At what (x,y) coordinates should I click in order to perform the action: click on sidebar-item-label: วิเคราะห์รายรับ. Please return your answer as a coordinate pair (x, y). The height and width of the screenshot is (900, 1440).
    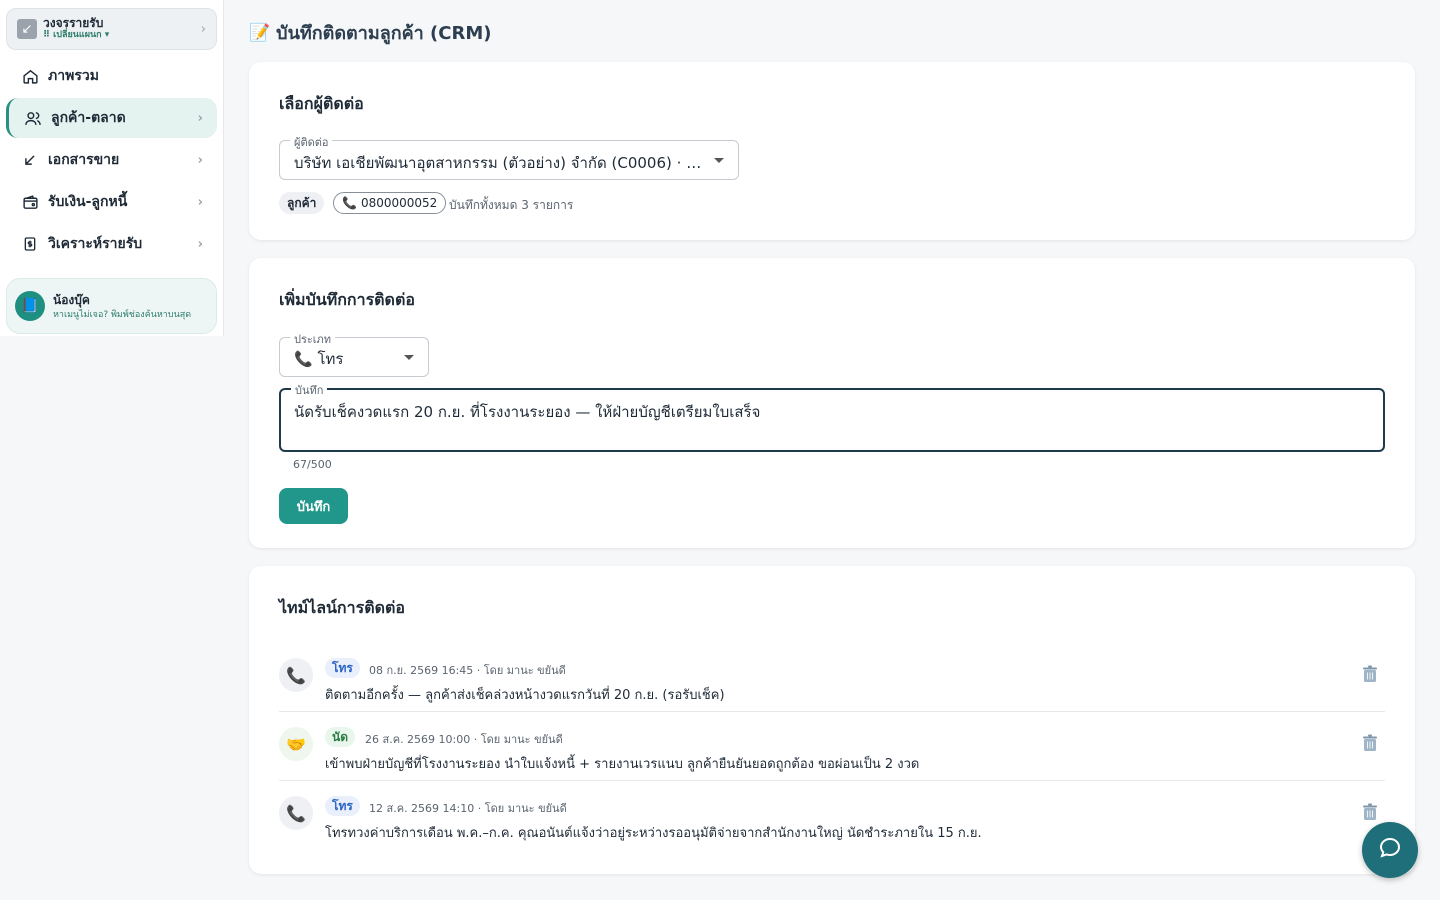
    Looking at the image, I should click on (95, 244).